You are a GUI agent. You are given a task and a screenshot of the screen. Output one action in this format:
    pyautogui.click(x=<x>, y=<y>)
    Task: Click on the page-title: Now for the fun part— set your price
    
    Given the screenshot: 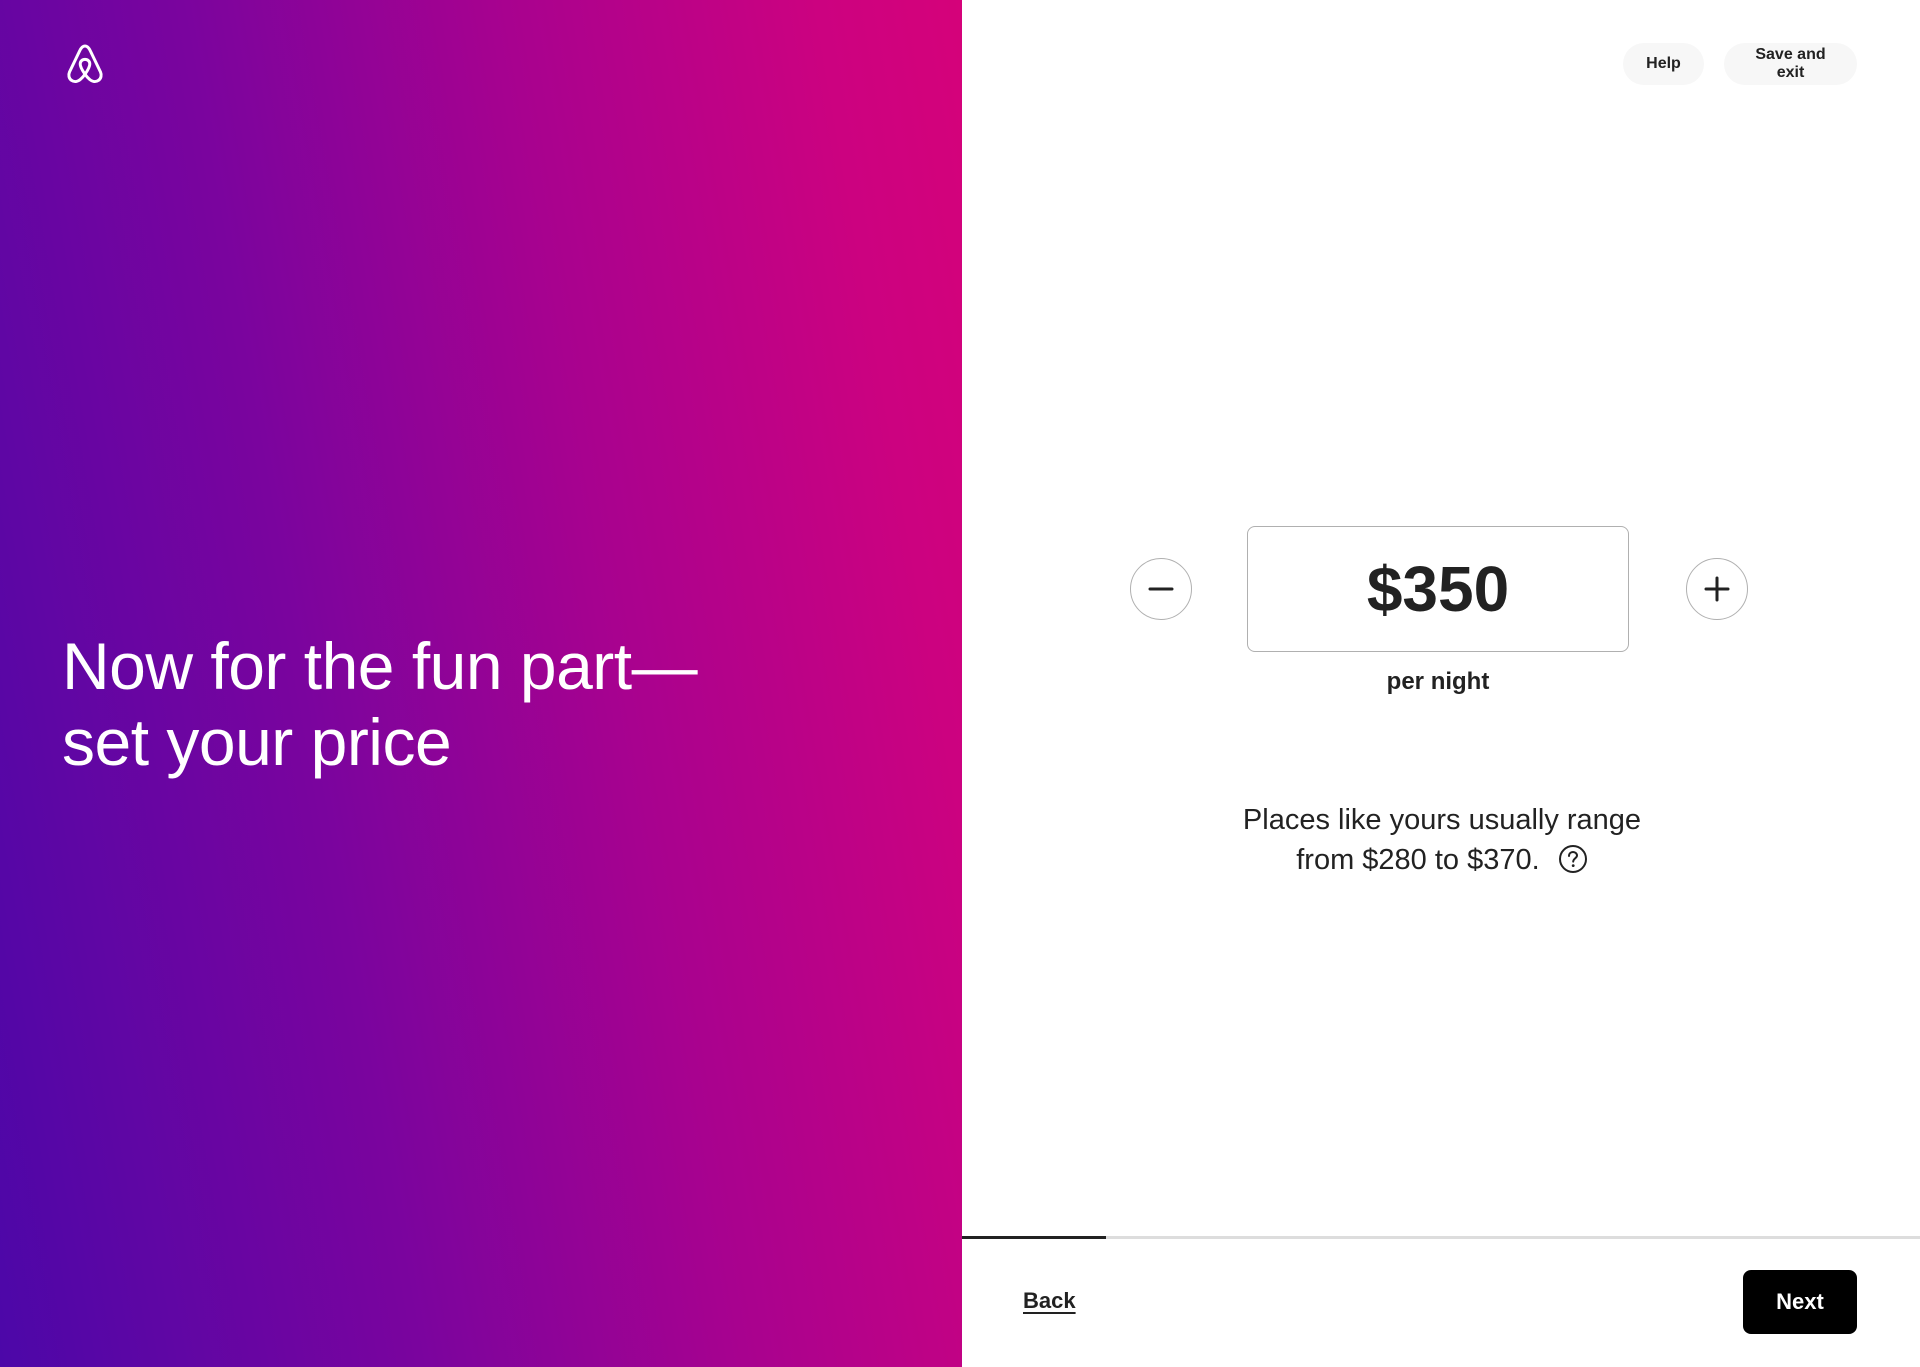 What is the action you would take?
    pyautogui.click(x=462, y=704)
    